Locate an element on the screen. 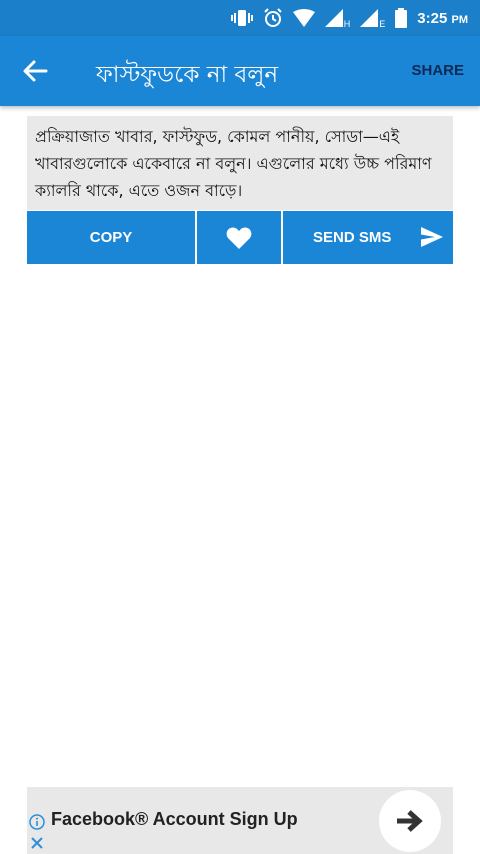 The image size is (480, 854). send-sms-label: SEND SMS is located at coordinates (352, 237).